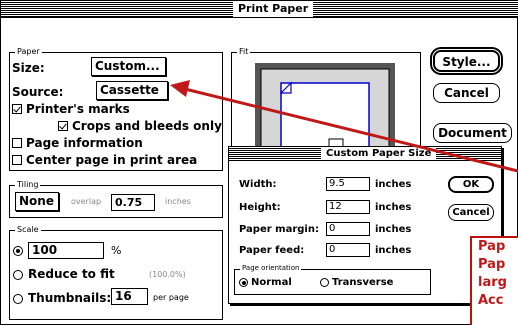 This screenshot has width=518, height=325. What do you see at coordinates (66, 250) in the screenshot?
I see `scale-percent-field: 100` at bounding box center [66, 250].